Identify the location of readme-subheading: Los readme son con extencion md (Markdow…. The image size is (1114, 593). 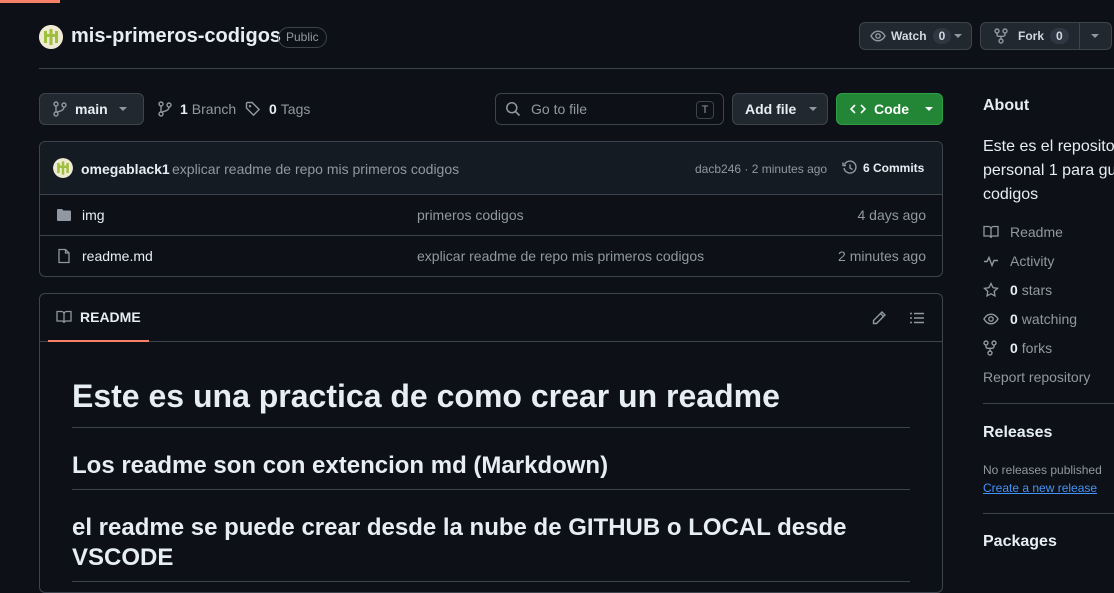
(491, 470).